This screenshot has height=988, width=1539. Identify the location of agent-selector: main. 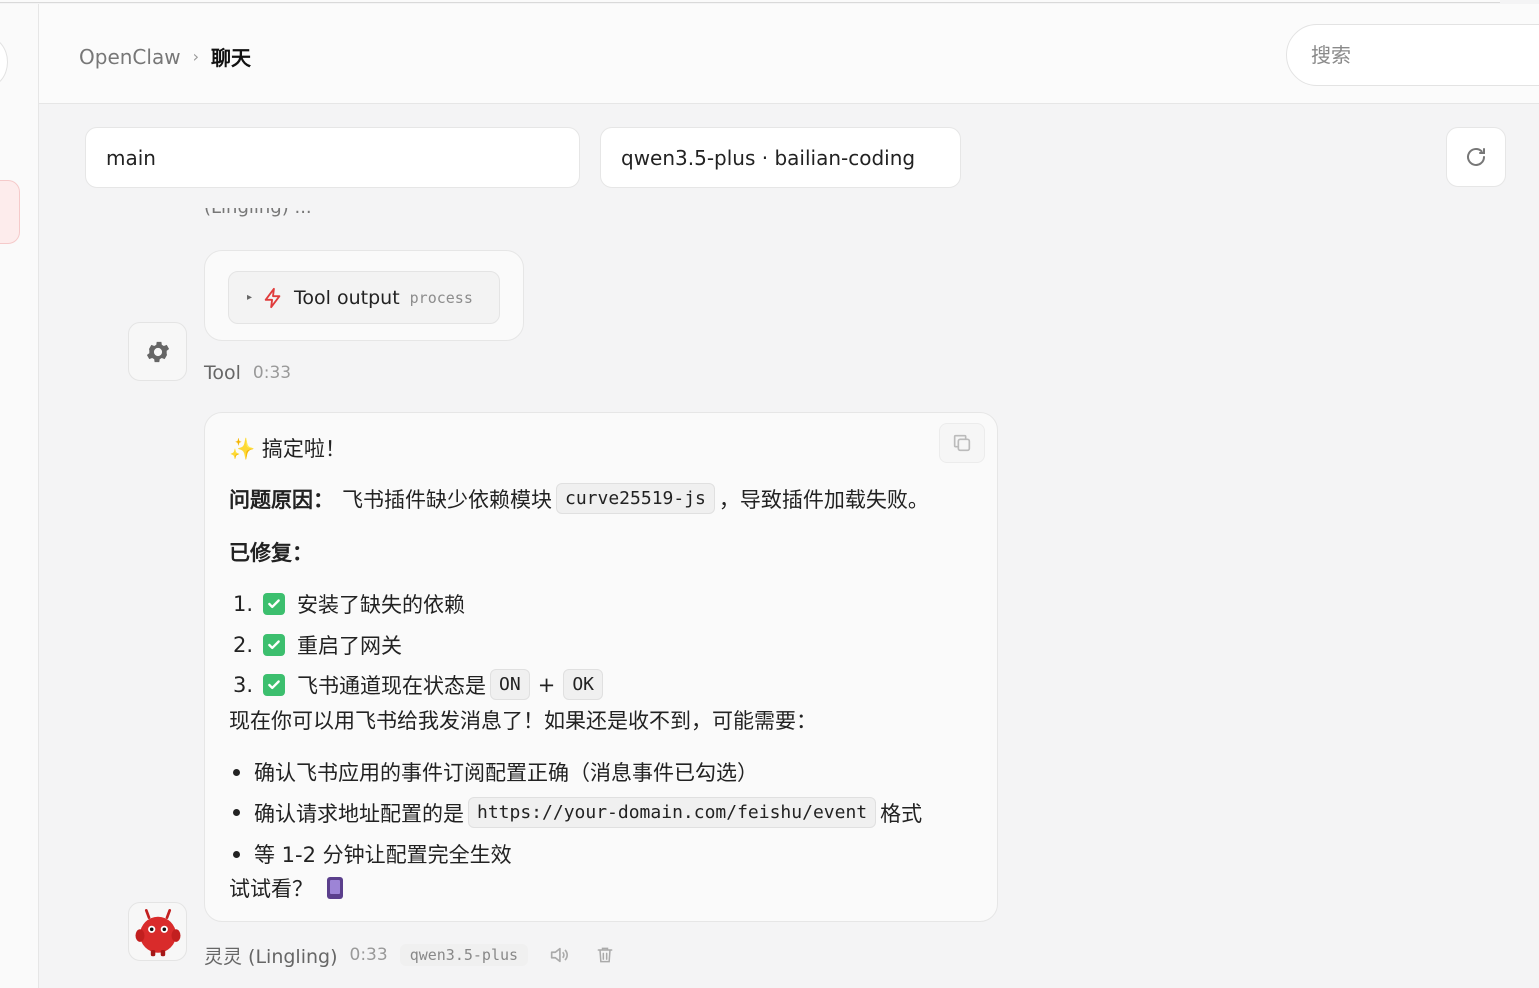
(332, 157).